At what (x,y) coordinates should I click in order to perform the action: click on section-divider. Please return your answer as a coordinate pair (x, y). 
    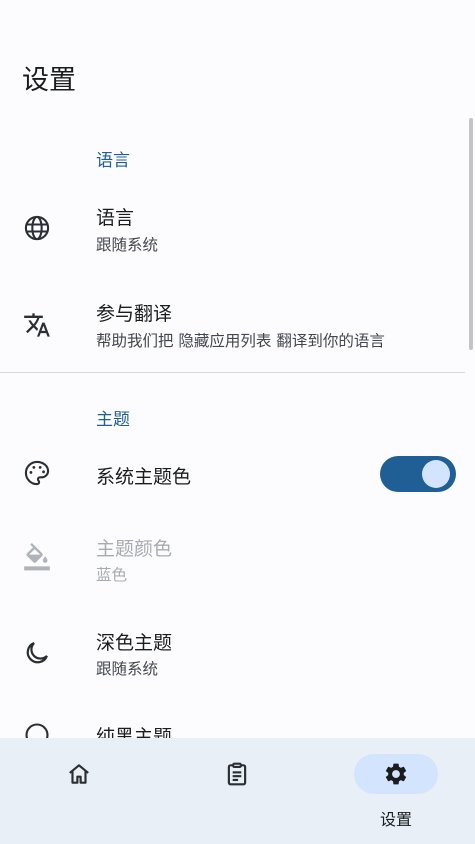
    Looking at the image, I should click on (232, 372).